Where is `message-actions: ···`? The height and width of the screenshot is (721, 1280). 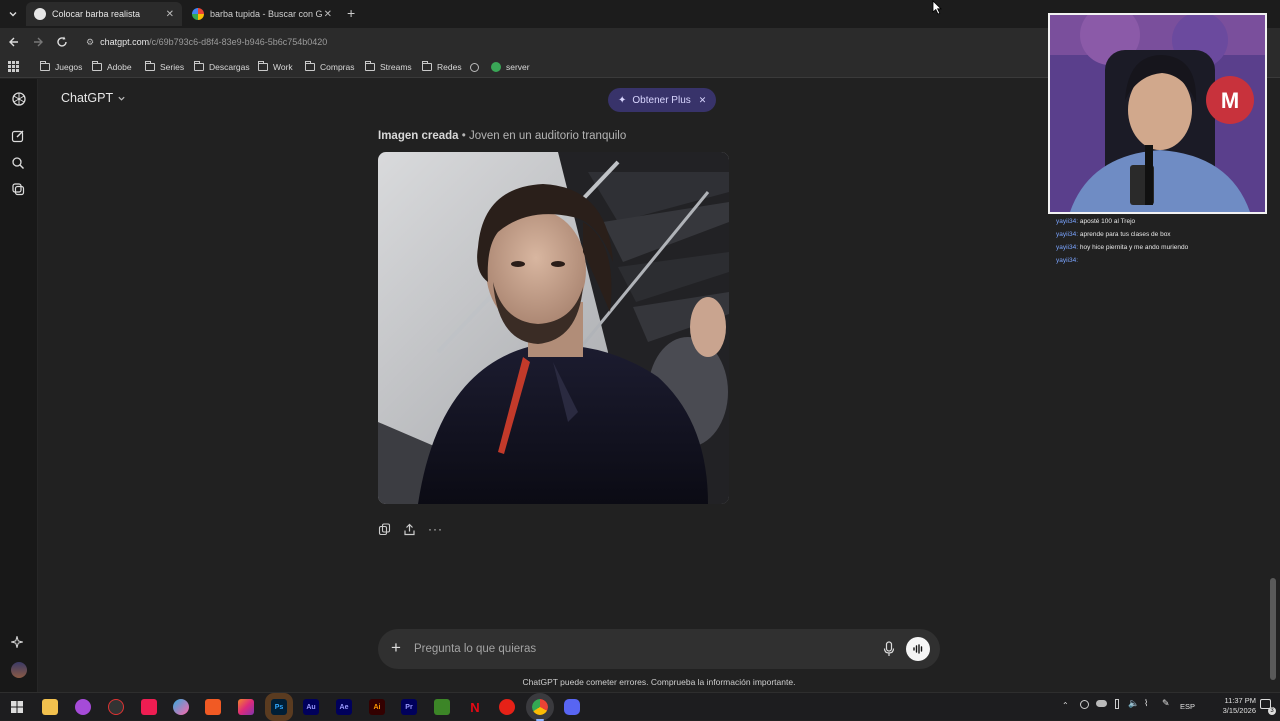 message-actions: ··· is located at coordinates (410, 529).